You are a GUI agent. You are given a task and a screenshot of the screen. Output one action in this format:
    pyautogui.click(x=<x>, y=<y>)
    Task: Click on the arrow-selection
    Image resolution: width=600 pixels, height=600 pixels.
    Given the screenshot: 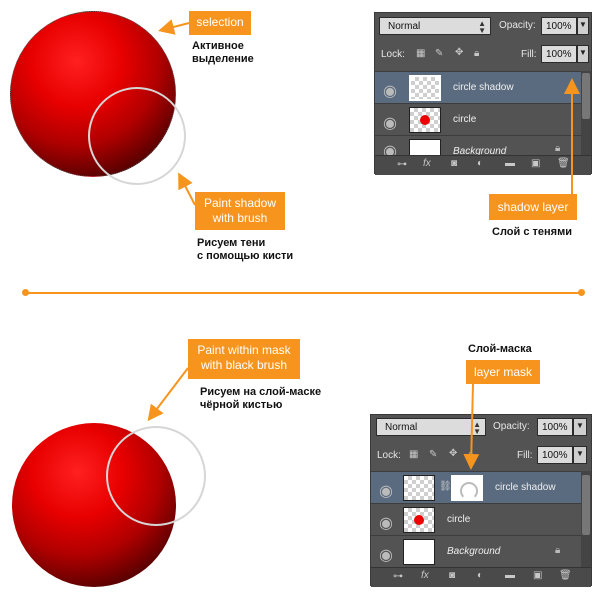 What is the action you would take?
    pyautogui.click(x=174, y=27)
    